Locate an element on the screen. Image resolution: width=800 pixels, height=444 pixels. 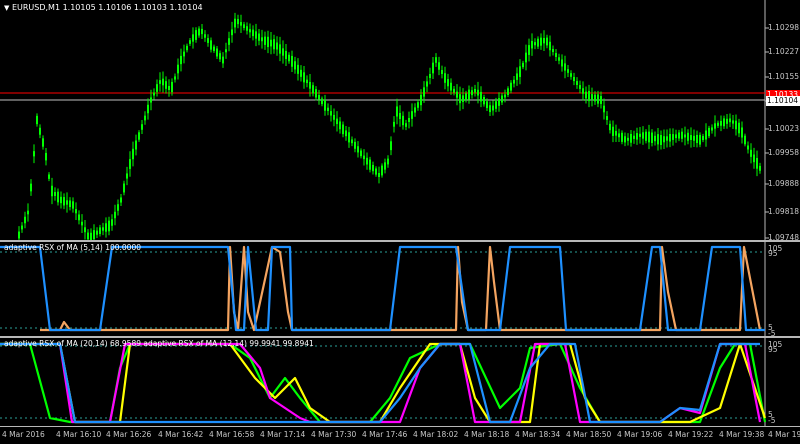
dropdown-triangle-icon: ▼ is located at coordinates (6, 8).